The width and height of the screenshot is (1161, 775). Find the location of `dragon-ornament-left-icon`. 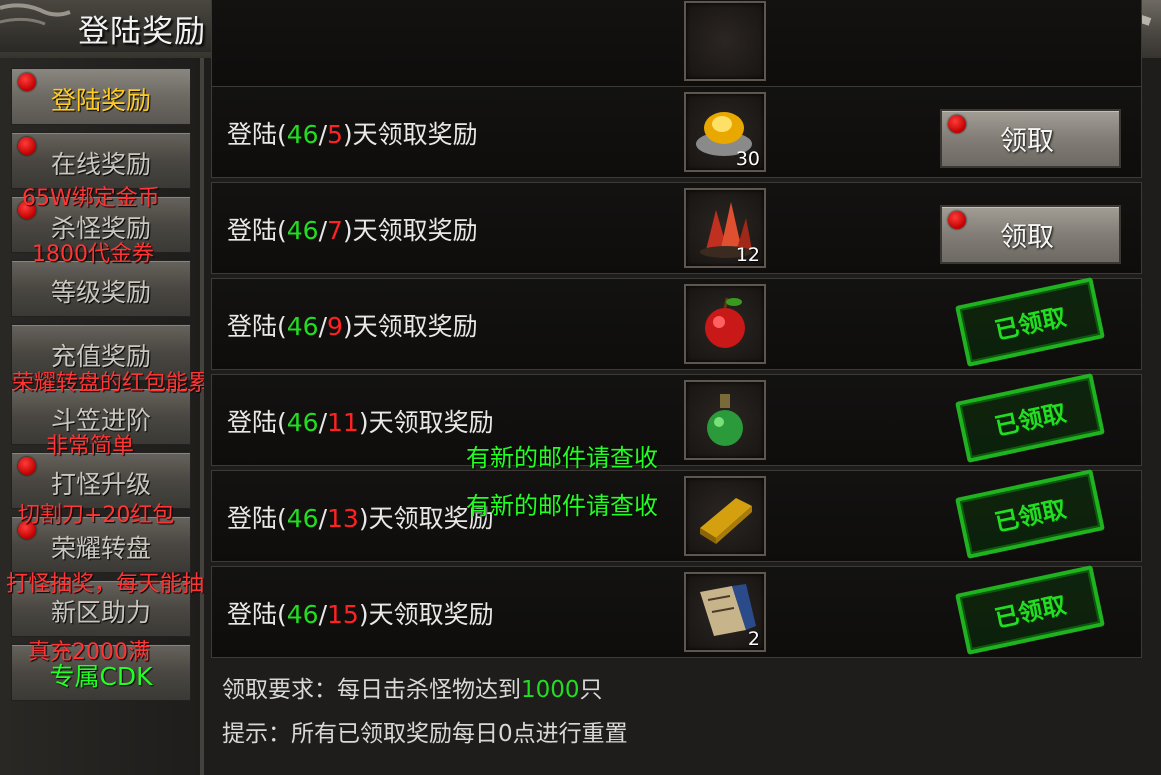

dragon-ornament-left-icon is located at coordinates (35, 14).